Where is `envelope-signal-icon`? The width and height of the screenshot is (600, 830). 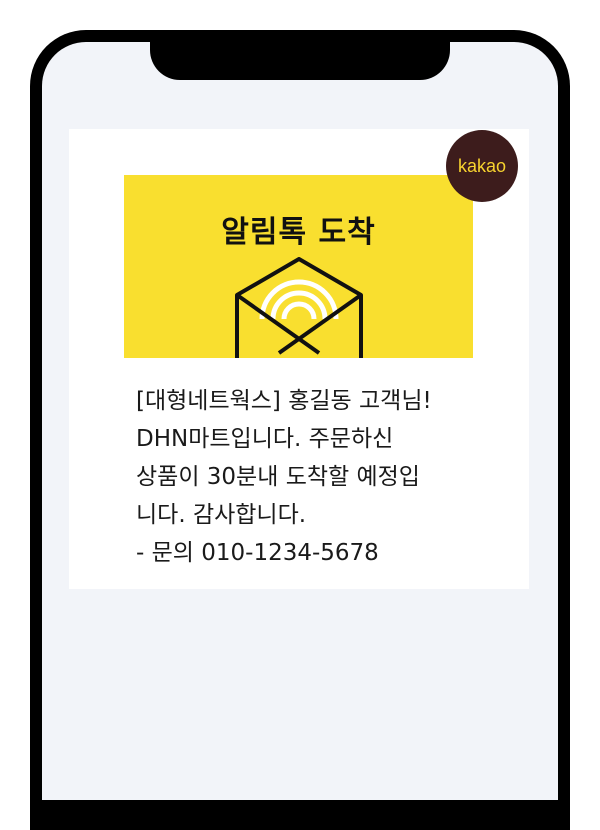 envelope-signal-icon is located at coordinates (299, 307).